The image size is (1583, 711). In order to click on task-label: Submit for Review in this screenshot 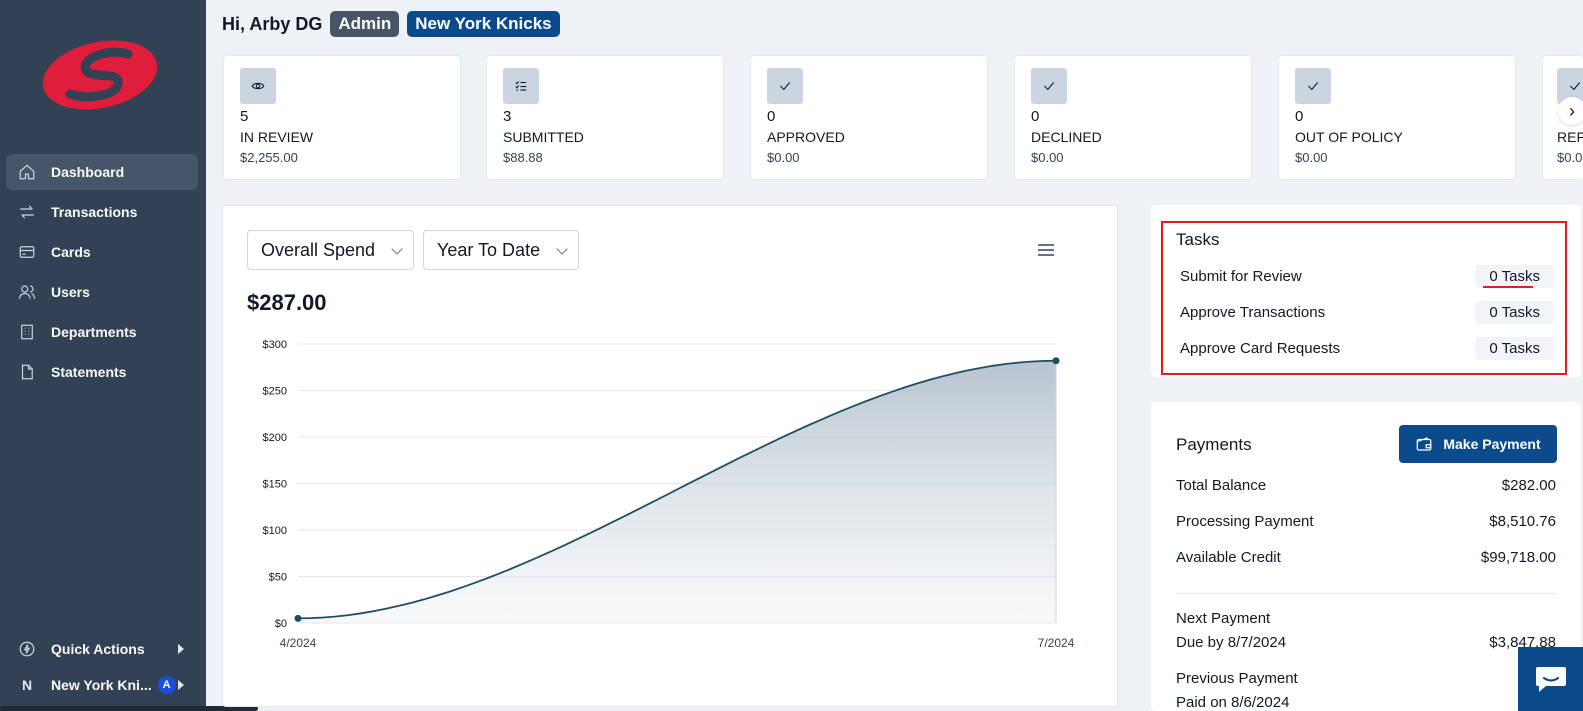, I will do `click(1241, 276)`.